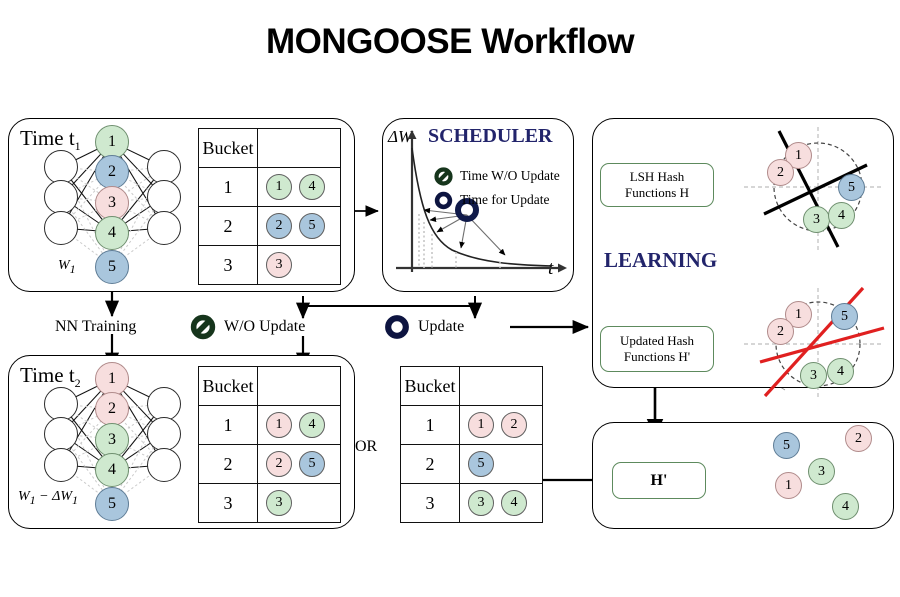 The image size is (900, 597). I want to click on table-row: 1 1 2, so click(471, 425).